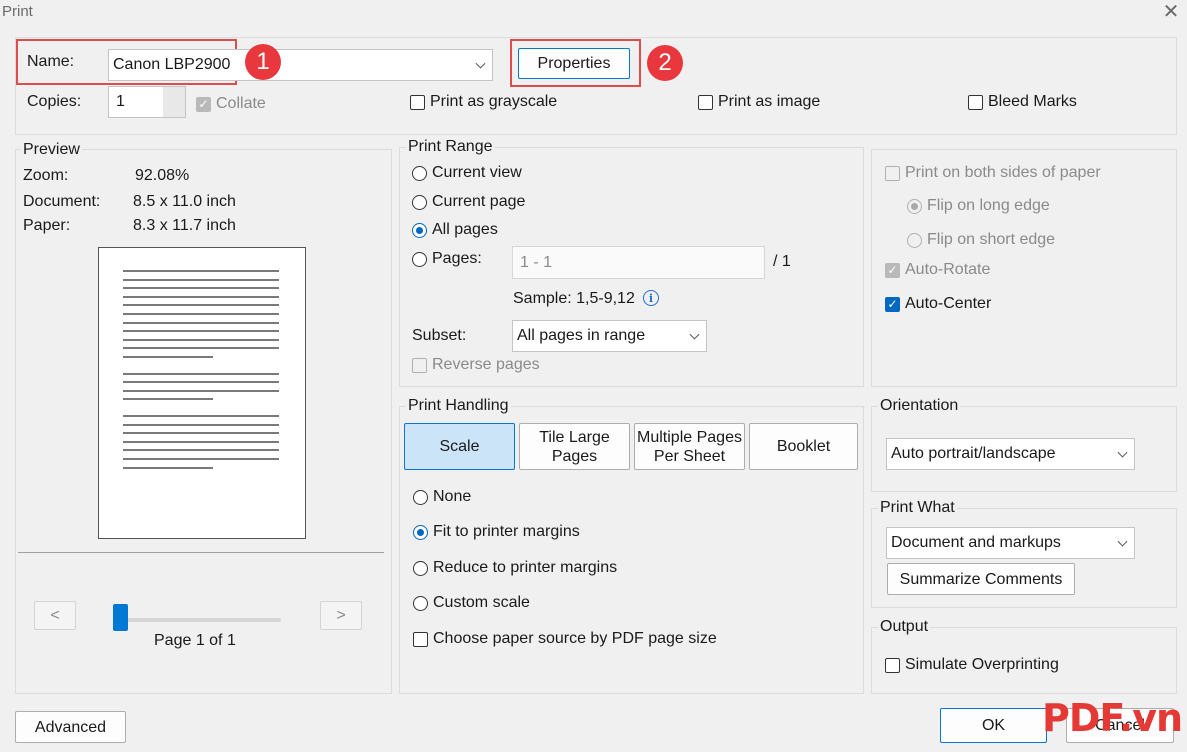 This screenshot has width=1187, height=752. Describe the element at coordinates (420, 568) in the screenshot. I see `scale-reduce-radio` at that location.